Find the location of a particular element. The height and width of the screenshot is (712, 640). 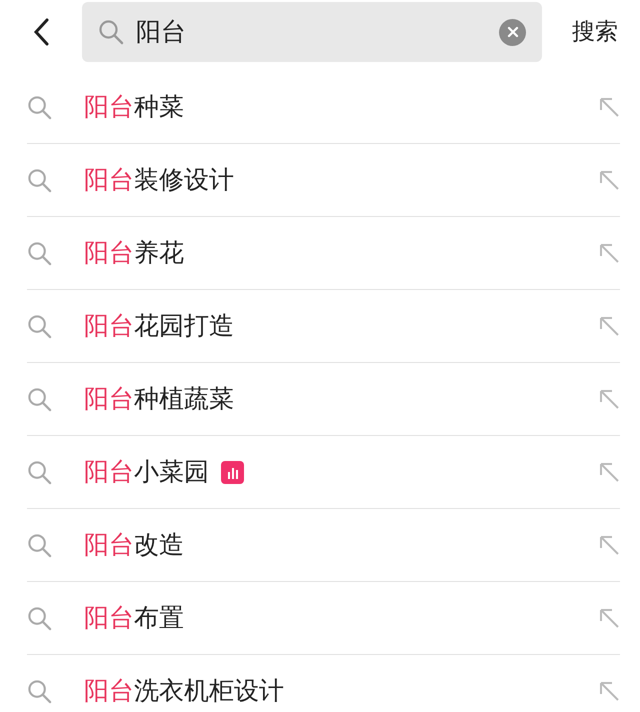

search-field: 阳台 is located at coordinates (312, 32).